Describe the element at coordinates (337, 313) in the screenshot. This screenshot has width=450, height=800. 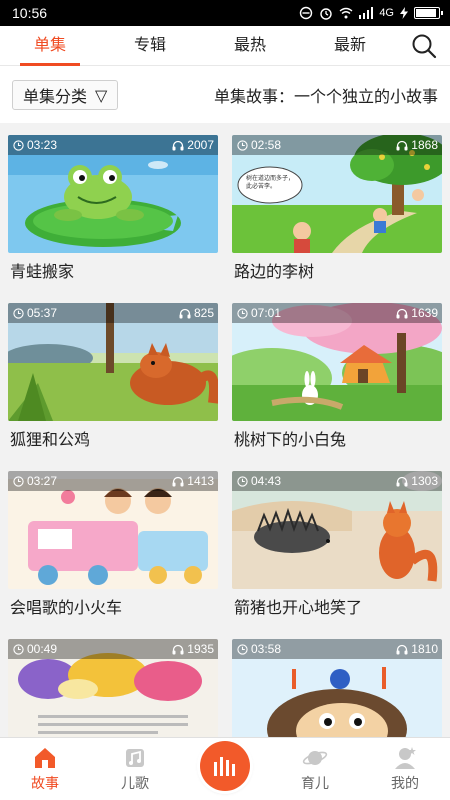
I see `thumbnail-info-bar: 07:01 1639` at that location.